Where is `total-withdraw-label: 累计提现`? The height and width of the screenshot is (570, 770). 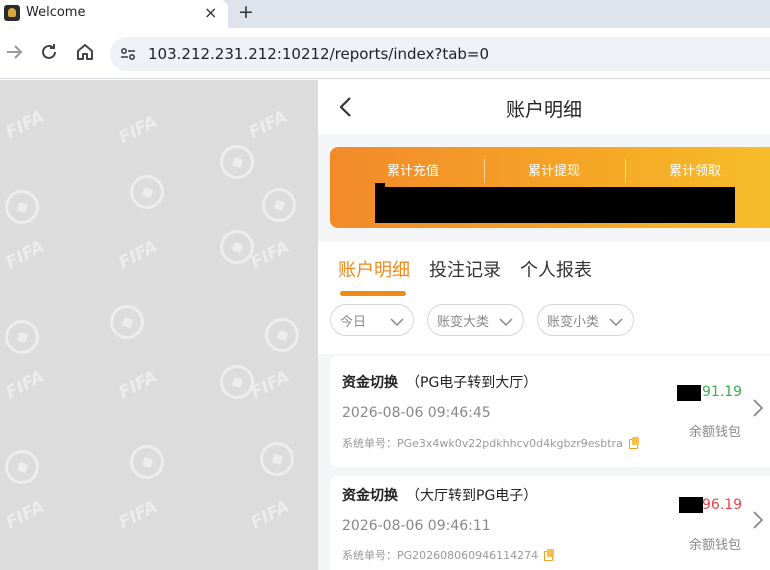 total-withdraw-label: 累计提现 is located at coordinates (553, 171).